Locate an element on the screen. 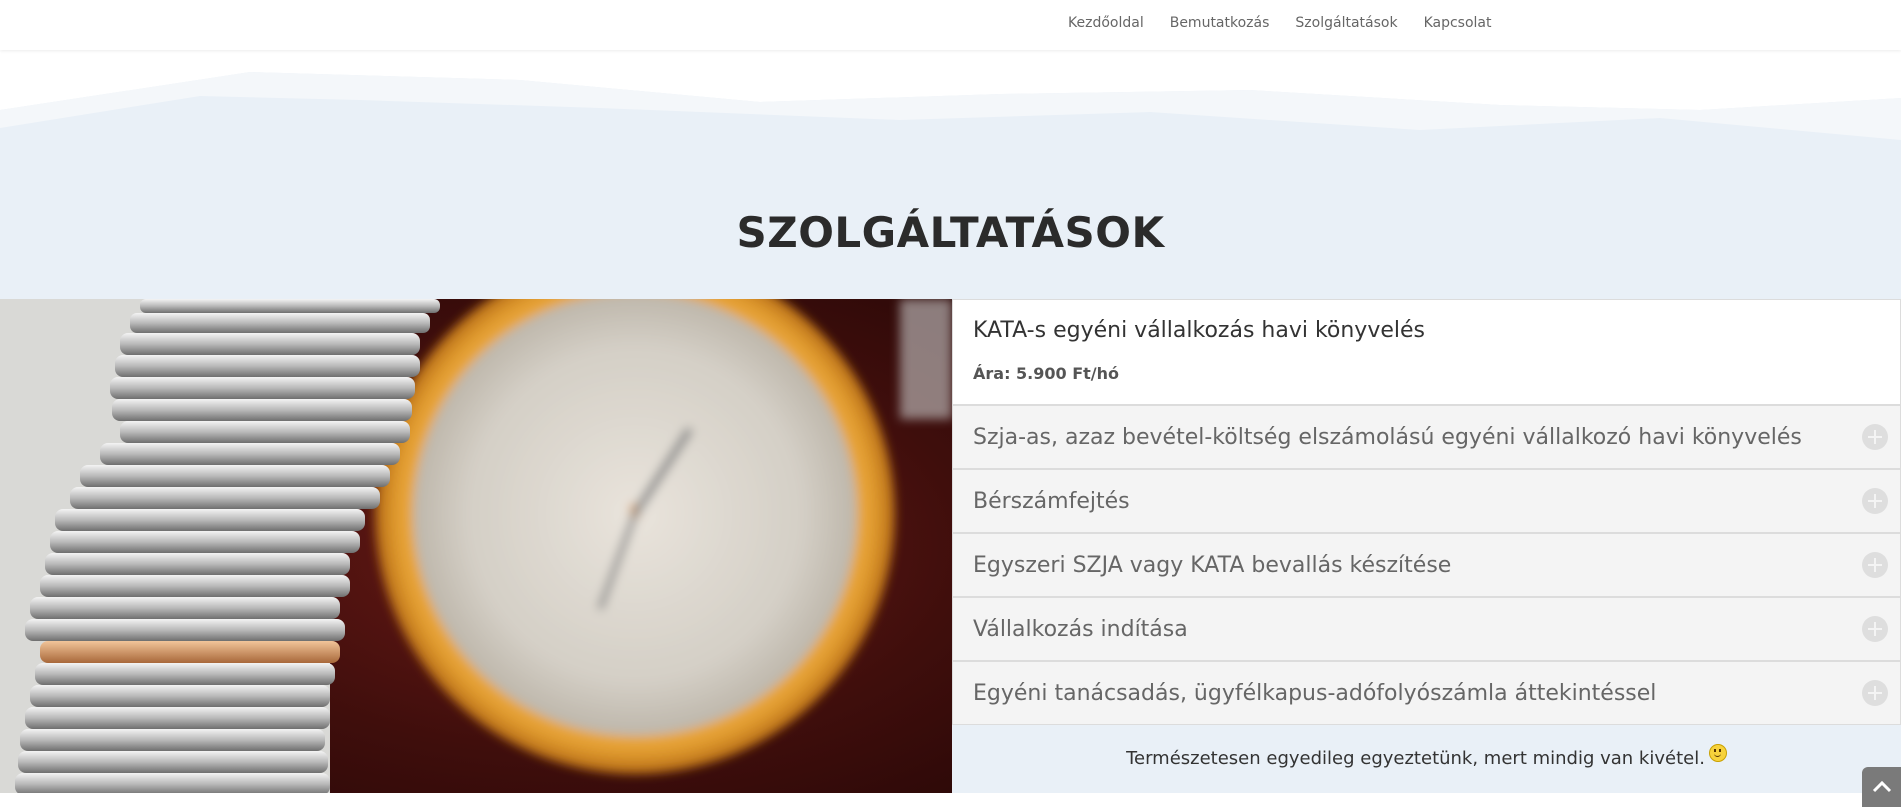  accordion-item-title: KATA-s egyéni vállalkozás havi könyvelés is located at coordinates (1199, 330).